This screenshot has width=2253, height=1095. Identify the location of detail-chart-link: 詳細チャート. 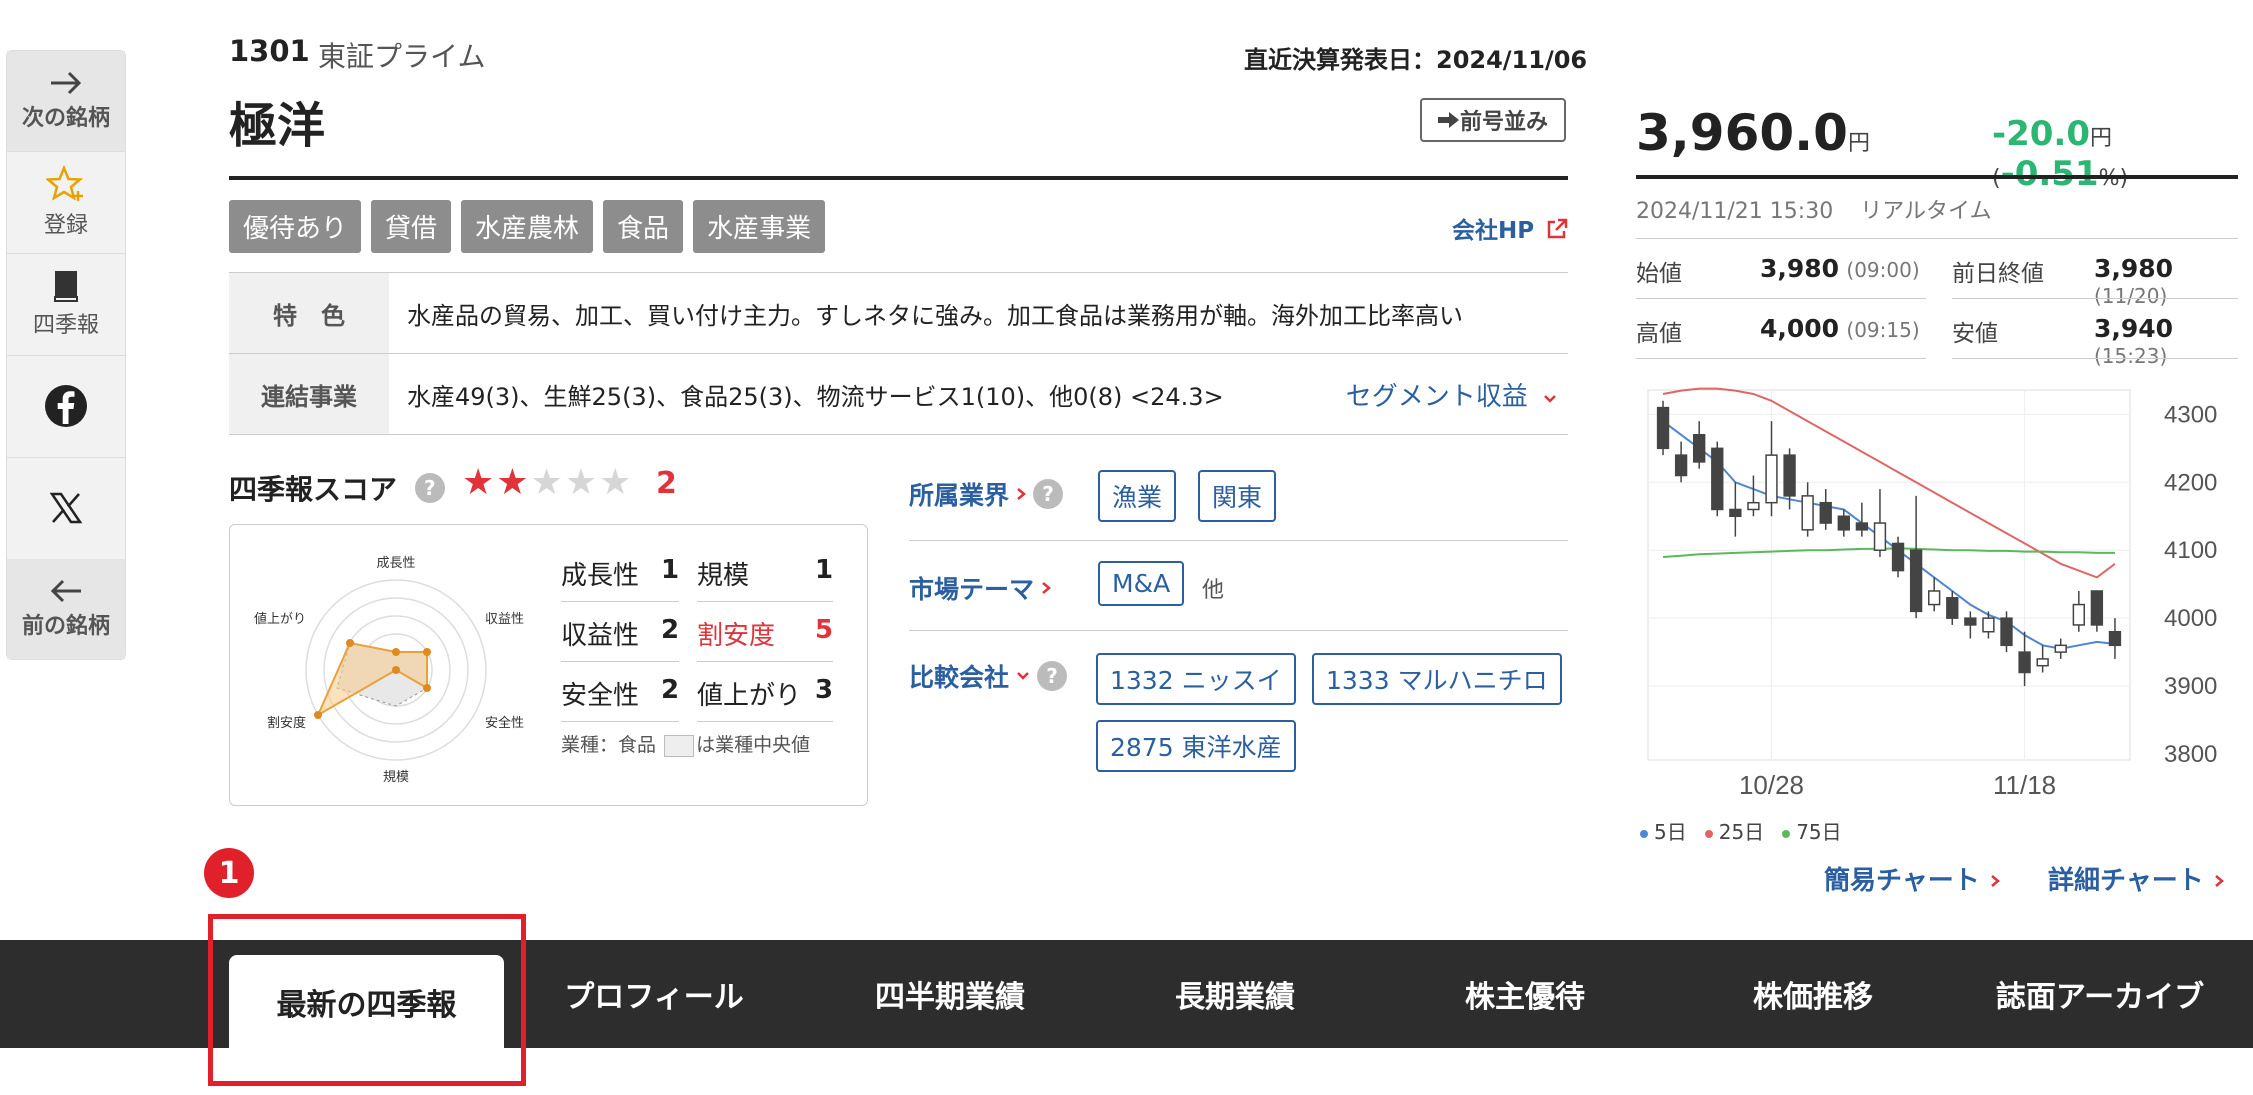
(2136, 878).